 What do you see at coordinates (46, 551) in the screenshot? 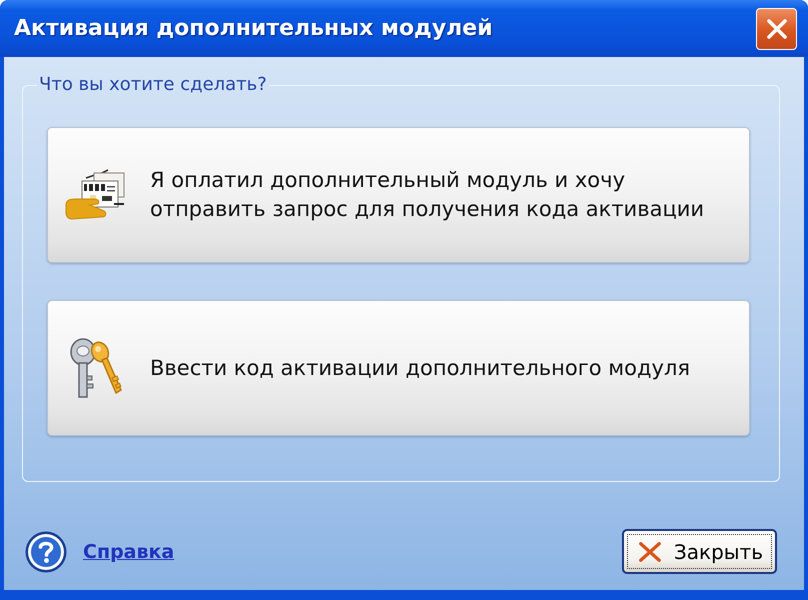
I see `help-icon` at bounding box center [46, 551].